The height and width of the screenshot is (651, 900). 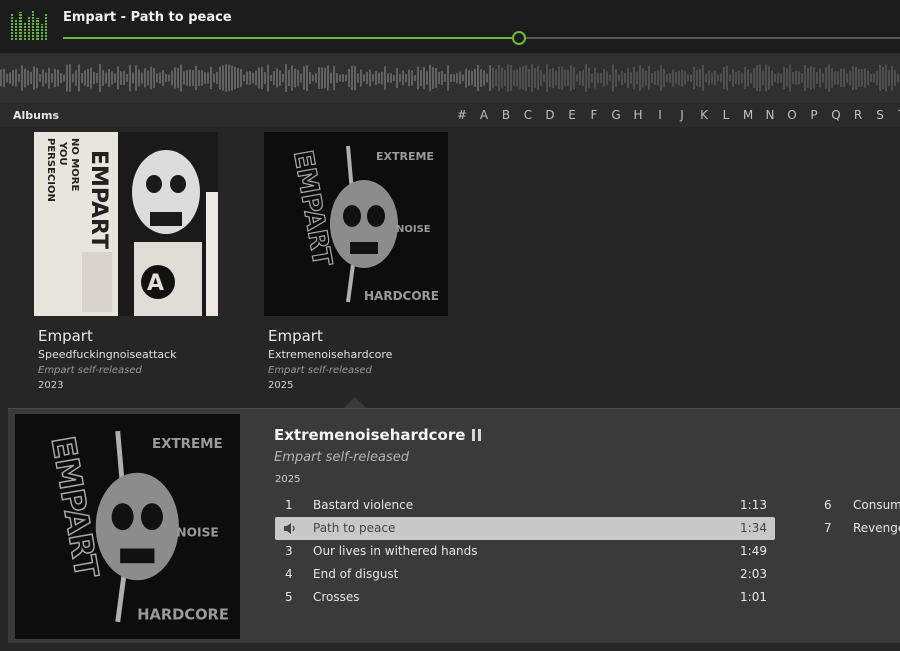 I want to click on albums-section-title: Albums, so click(x=36, y=115).